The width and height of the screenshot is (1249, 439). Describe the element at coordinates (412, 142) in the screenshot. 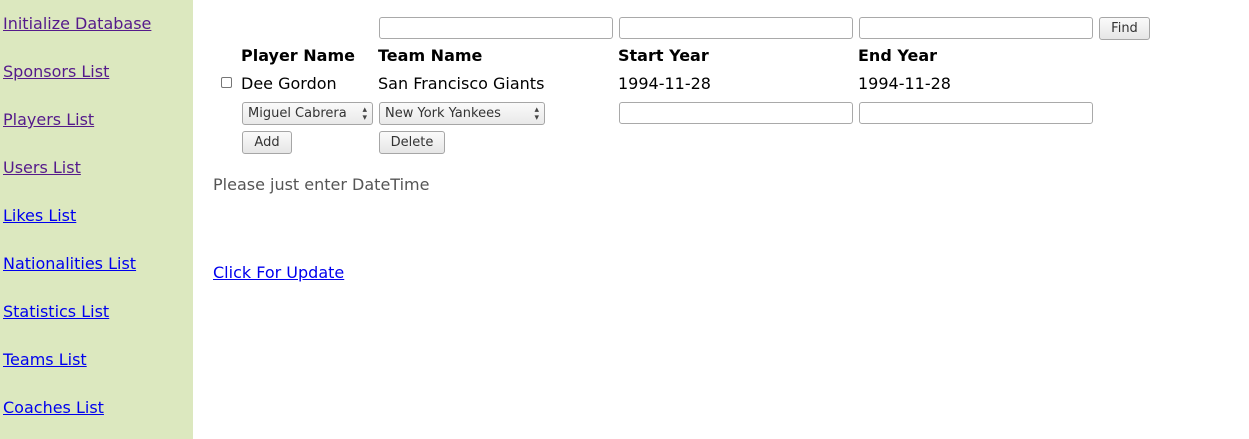

I see `delete-button: Delete` at that location.